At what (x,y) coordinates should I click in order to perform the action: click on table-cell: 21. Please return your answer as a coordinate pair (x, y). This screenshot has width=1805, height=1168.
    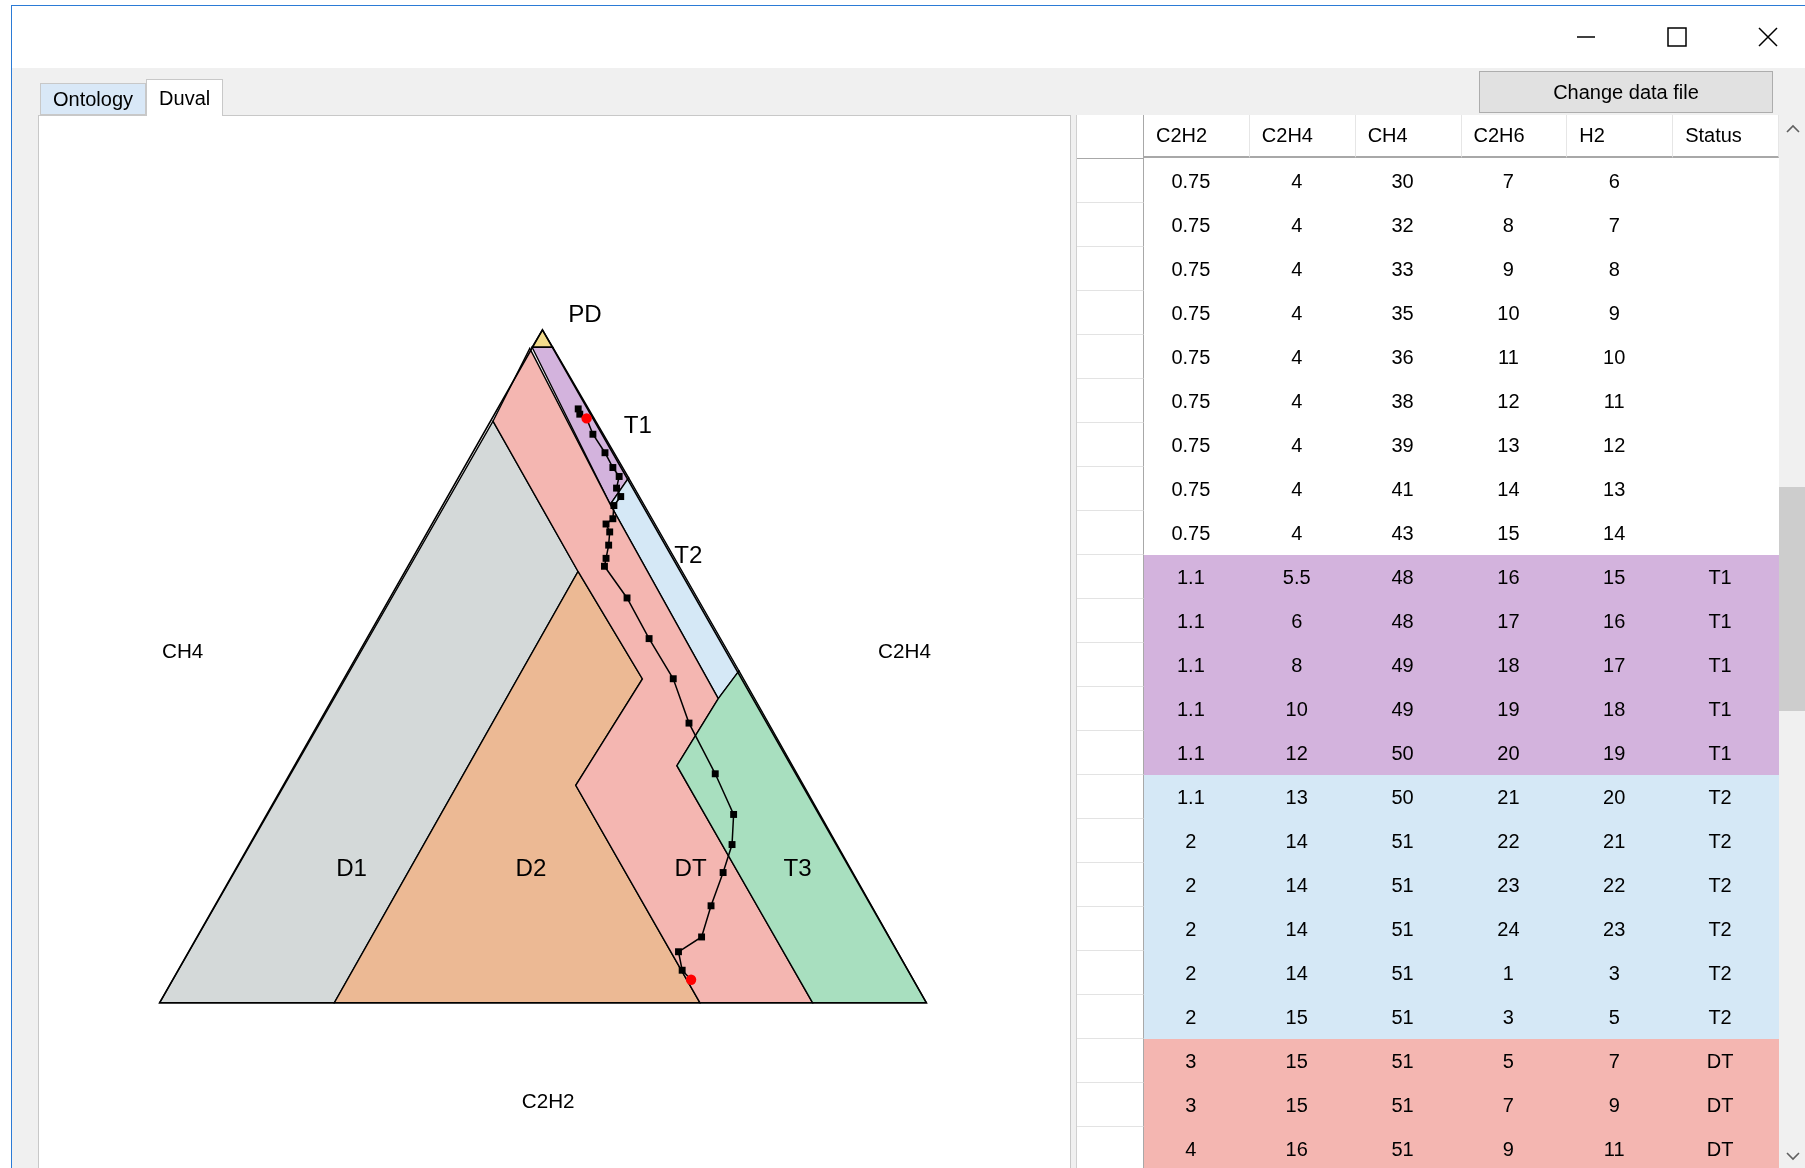
    Looking at the image, I should click on (1508, 797).